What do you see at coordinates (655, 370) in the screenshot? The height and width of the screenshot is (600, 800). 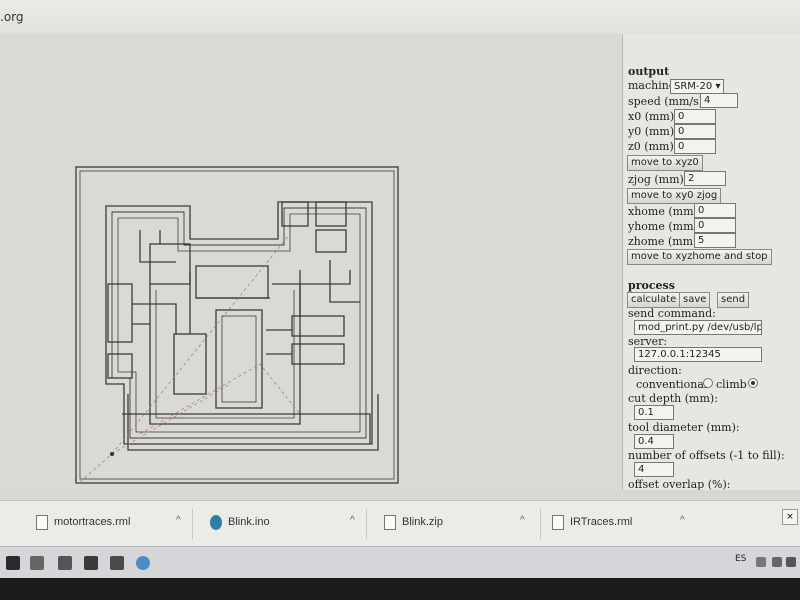 I see `direction-label: direction:` at bounding box center [655, 370].